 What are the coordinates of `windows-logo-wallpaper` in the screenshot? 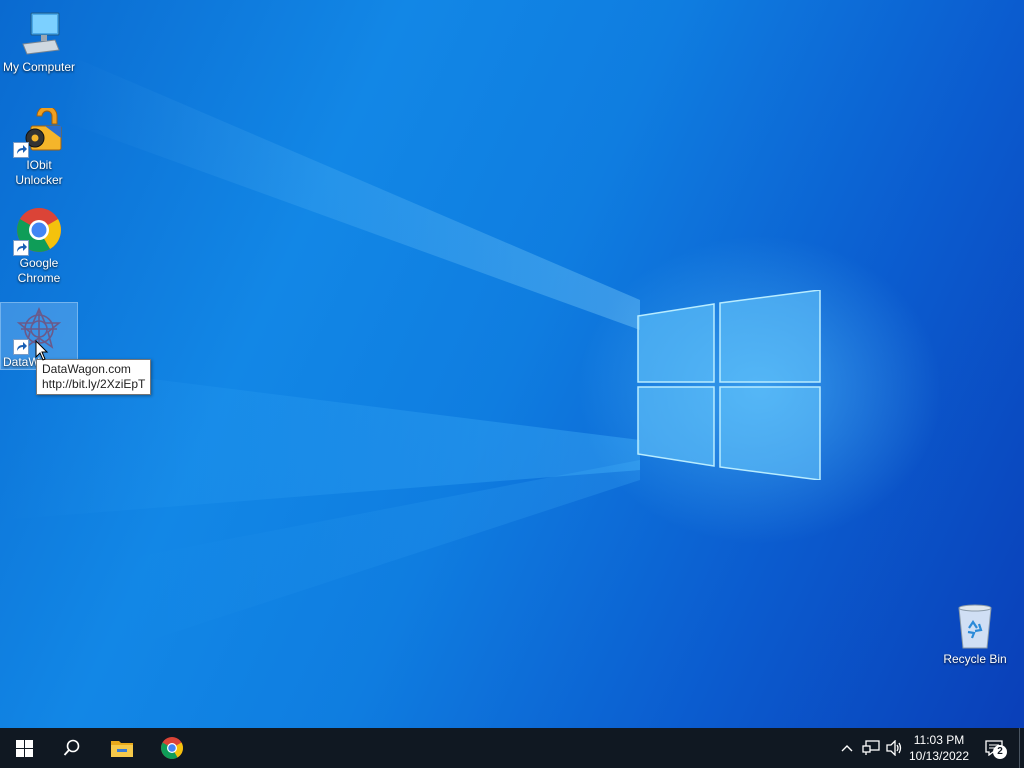 It's located at (729, 385).